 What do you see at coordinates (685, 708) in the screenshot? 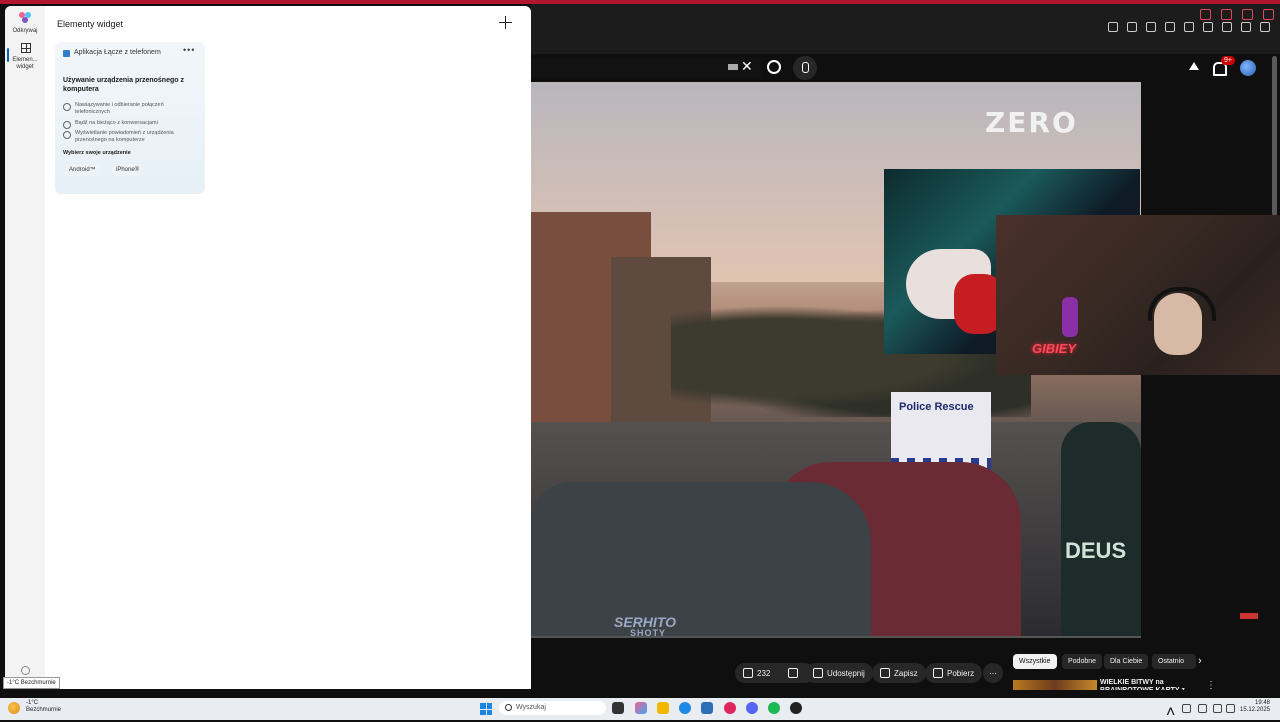
I see `edge-icon` at bounding box center [685, 708].